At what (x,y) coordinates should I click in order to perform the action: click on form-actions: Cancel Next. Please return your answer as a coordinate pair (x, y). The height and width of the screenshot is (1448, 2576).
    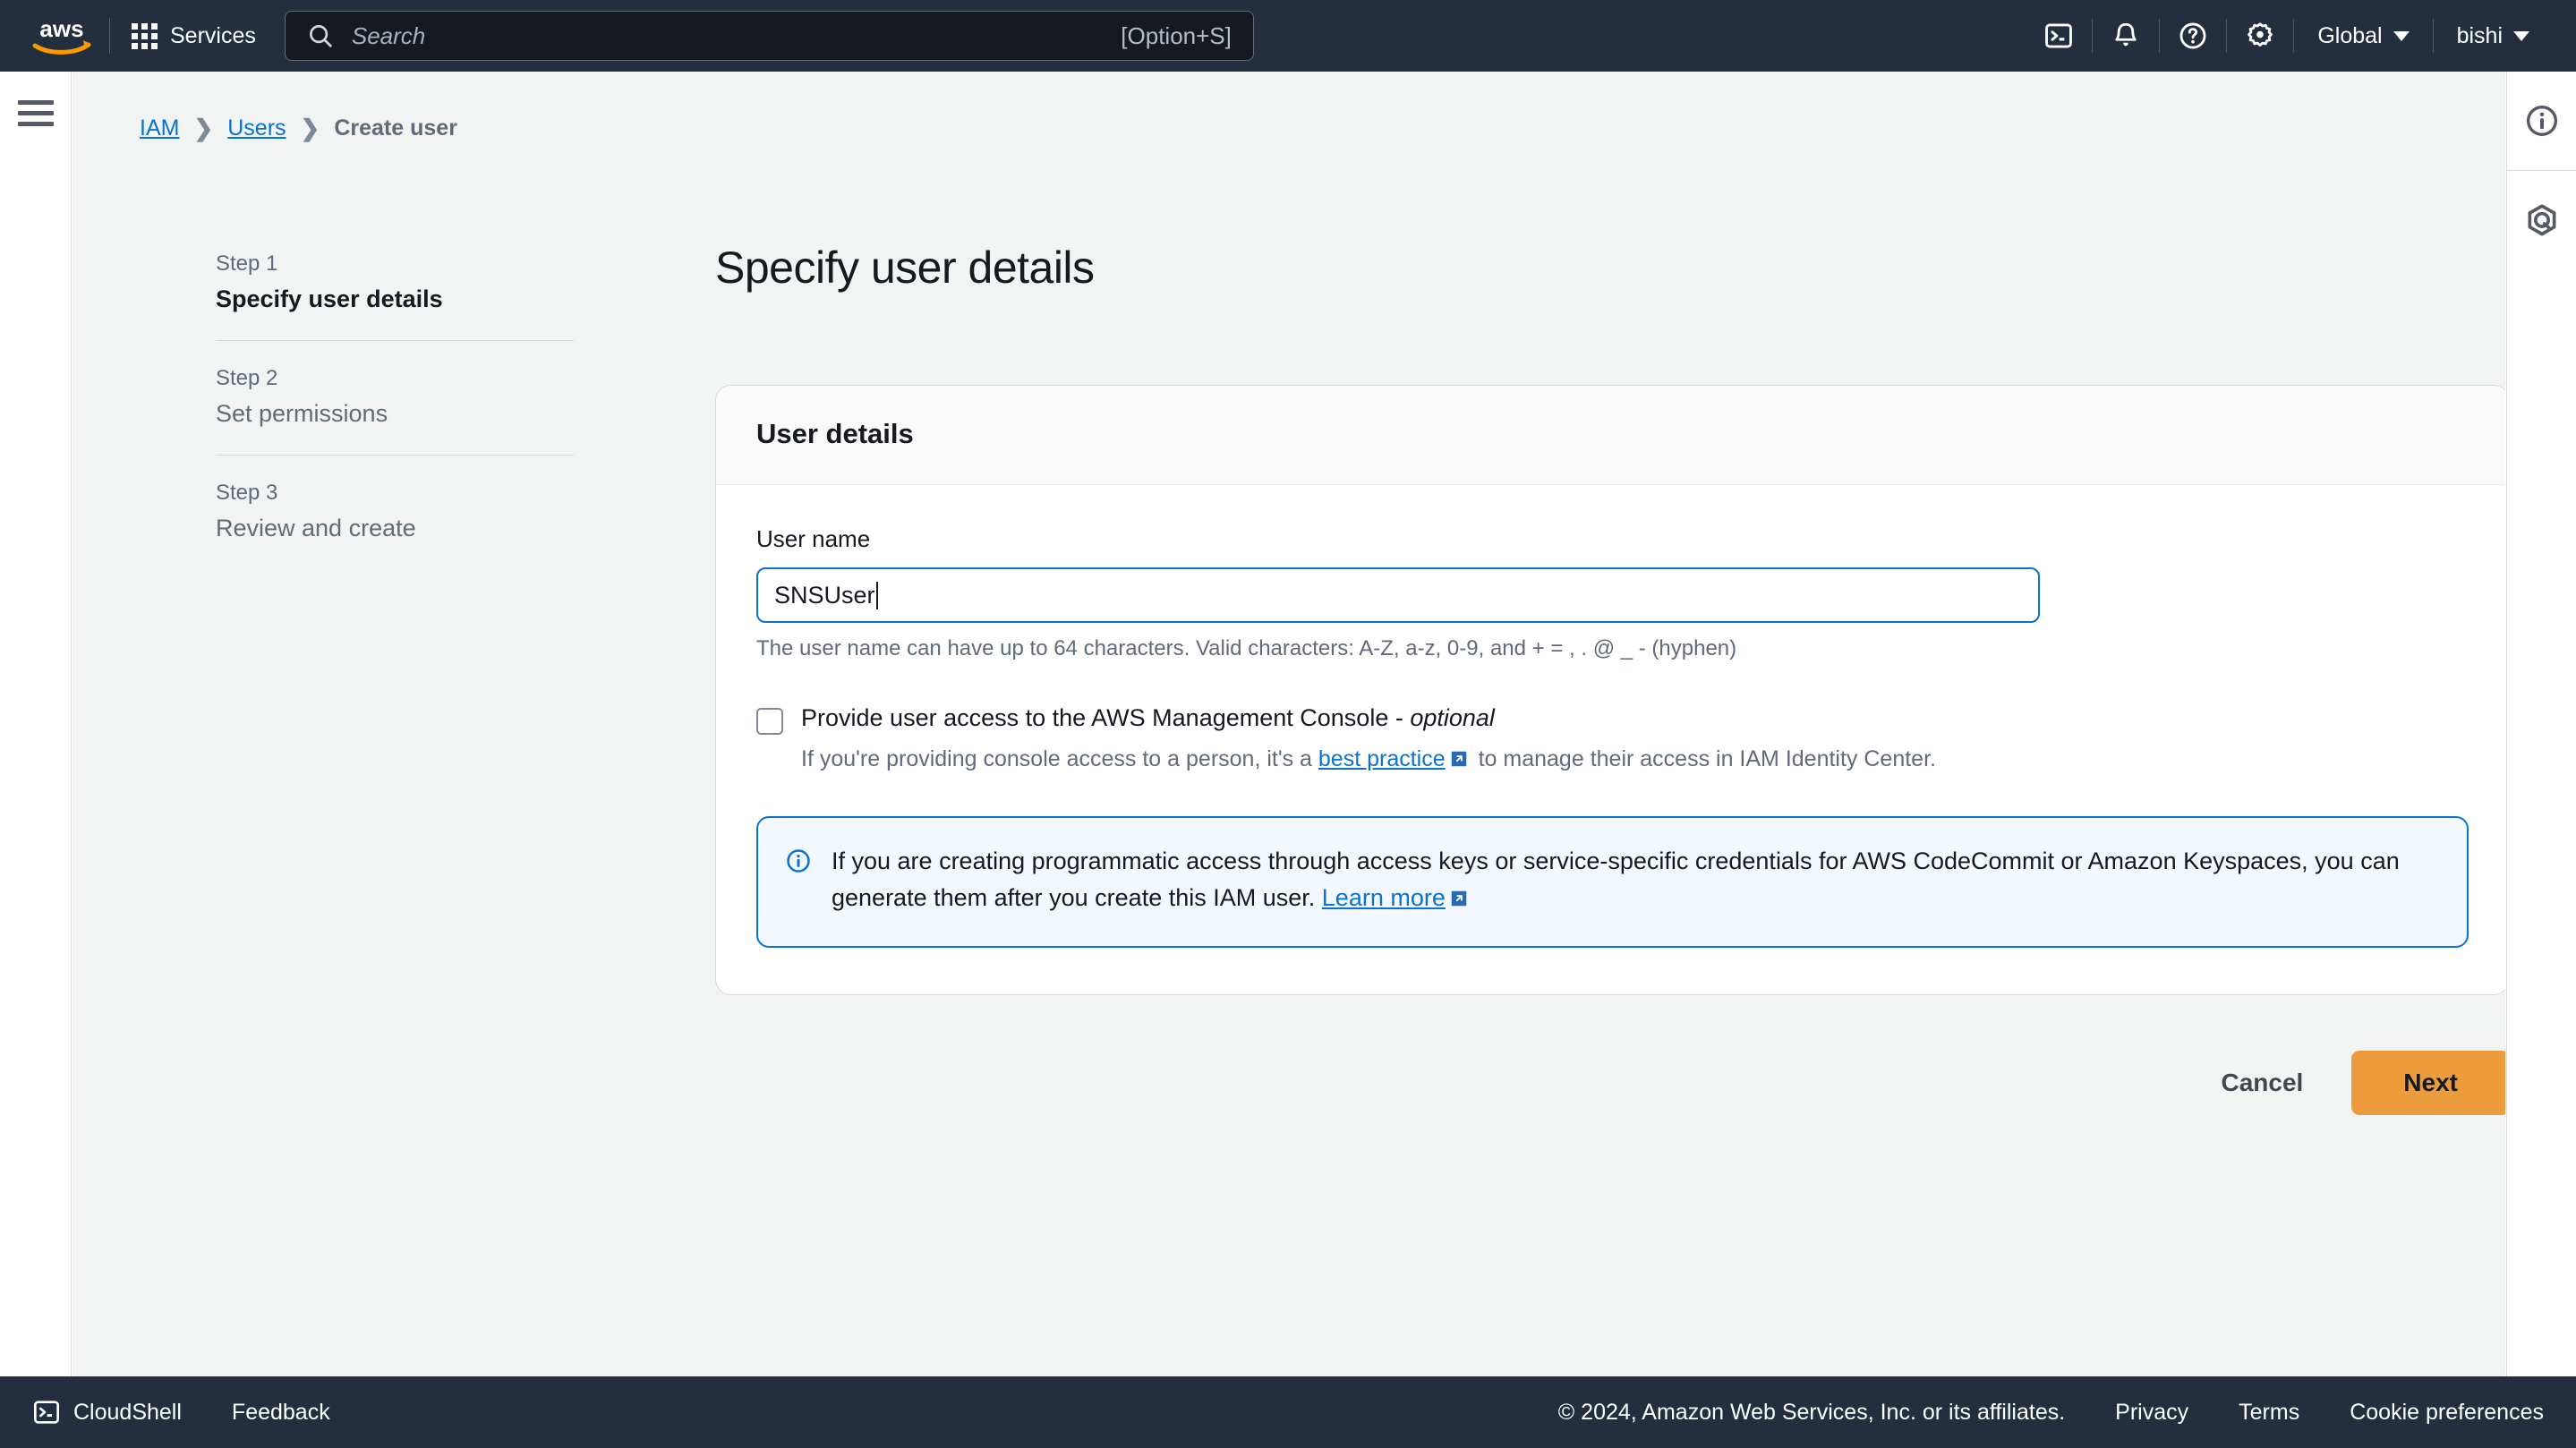
    Looking at the image, I should click on (1610, 1083).